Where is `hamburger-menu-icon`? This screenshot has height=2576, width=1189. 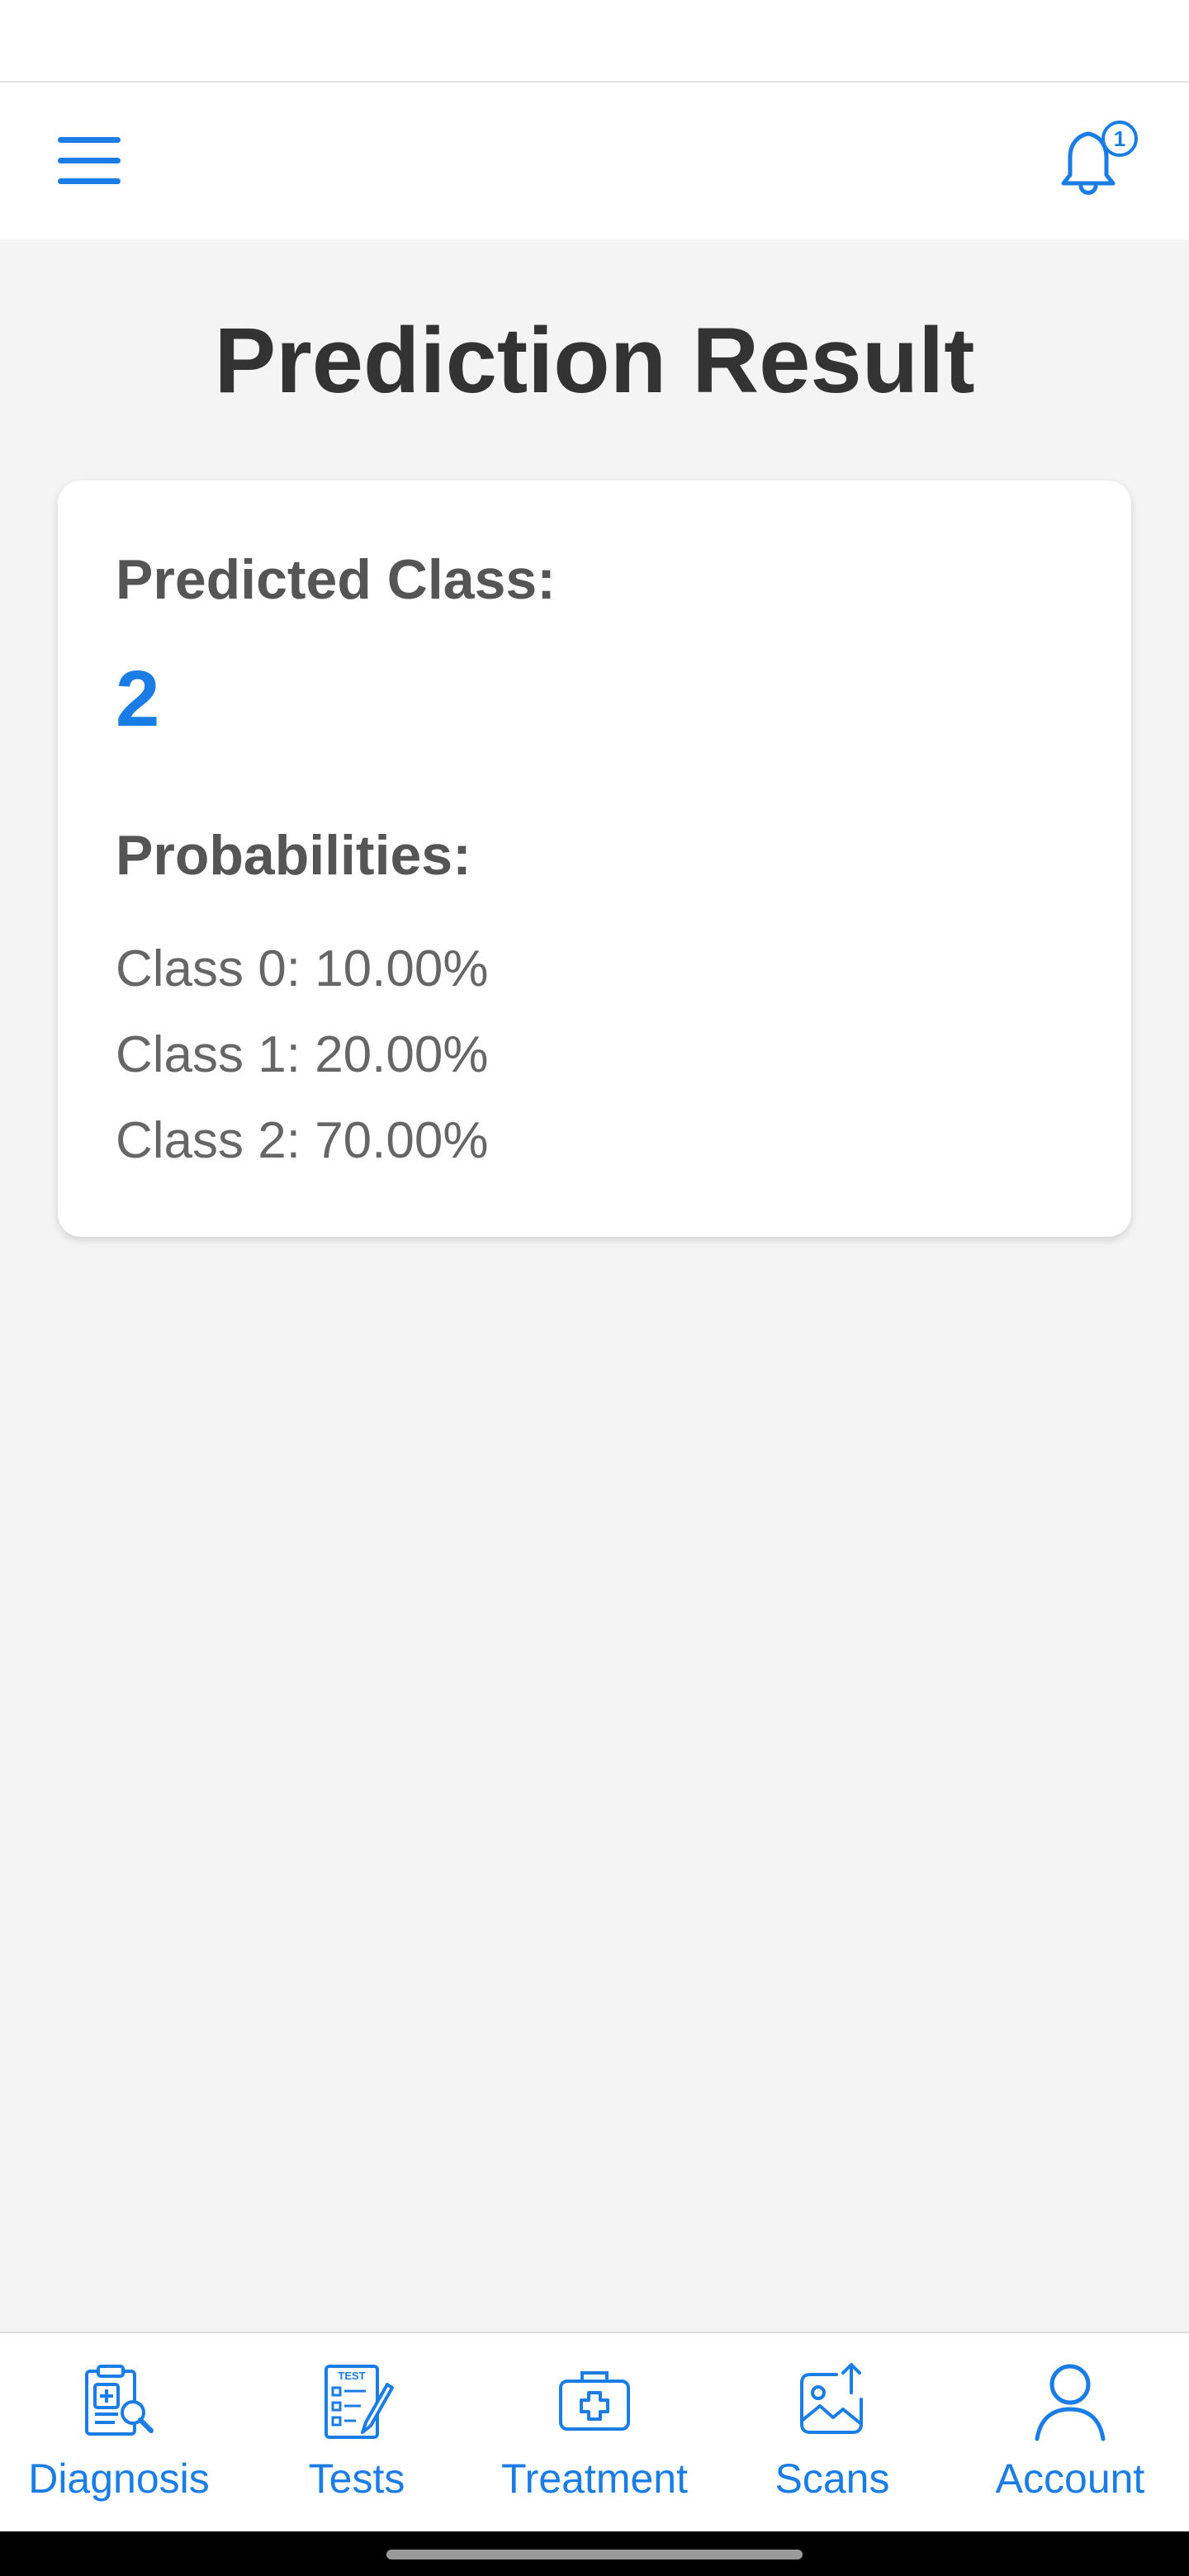
hamburger-menu-icon is located at coordinates (89, 160).